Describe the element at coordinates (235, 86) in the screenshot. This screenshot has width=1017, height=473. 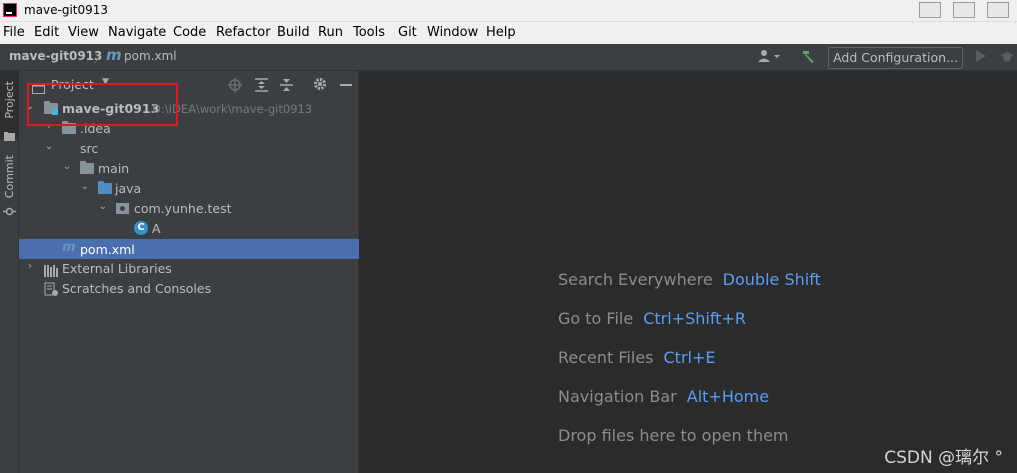
I see `locate-file-icon` at that location.